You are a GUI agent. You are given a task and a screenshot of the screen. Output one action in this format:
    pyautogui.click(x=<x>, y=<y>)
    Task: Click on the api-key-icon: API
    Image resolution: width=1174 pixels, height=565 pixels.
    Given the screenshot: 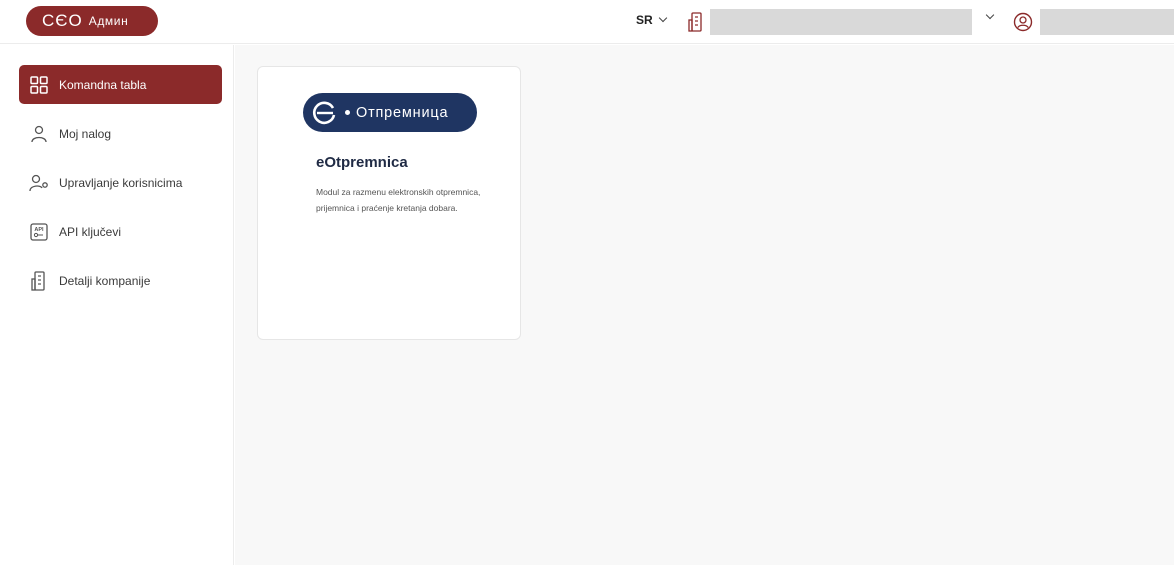 What is the action you would take?
    pyautogui.click(x=39, y=232)
    